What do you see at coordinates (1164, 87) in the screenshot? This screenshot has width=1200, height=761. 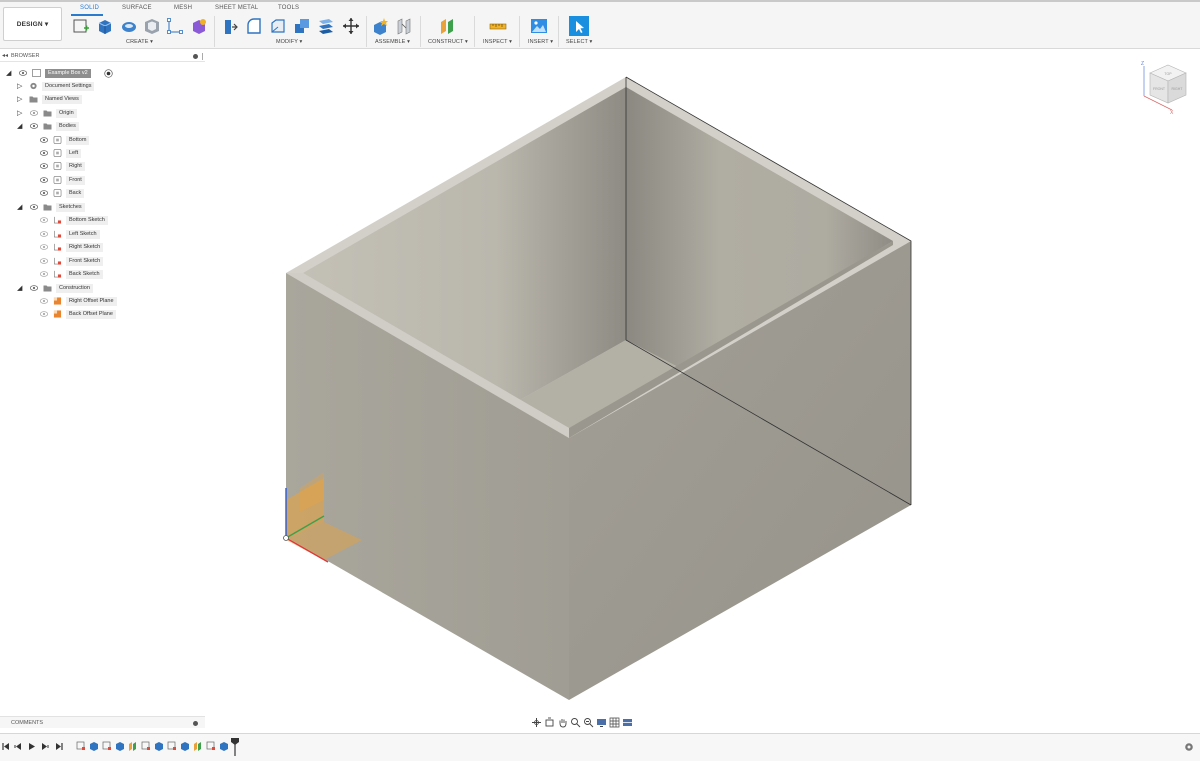 I see `view-cube: TOP FRONT RIGHT Z X` at bounding box center [1164, 87].